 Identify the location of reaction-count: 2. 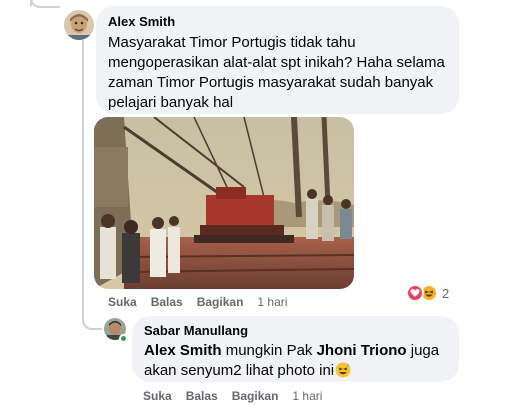
(446, 293).